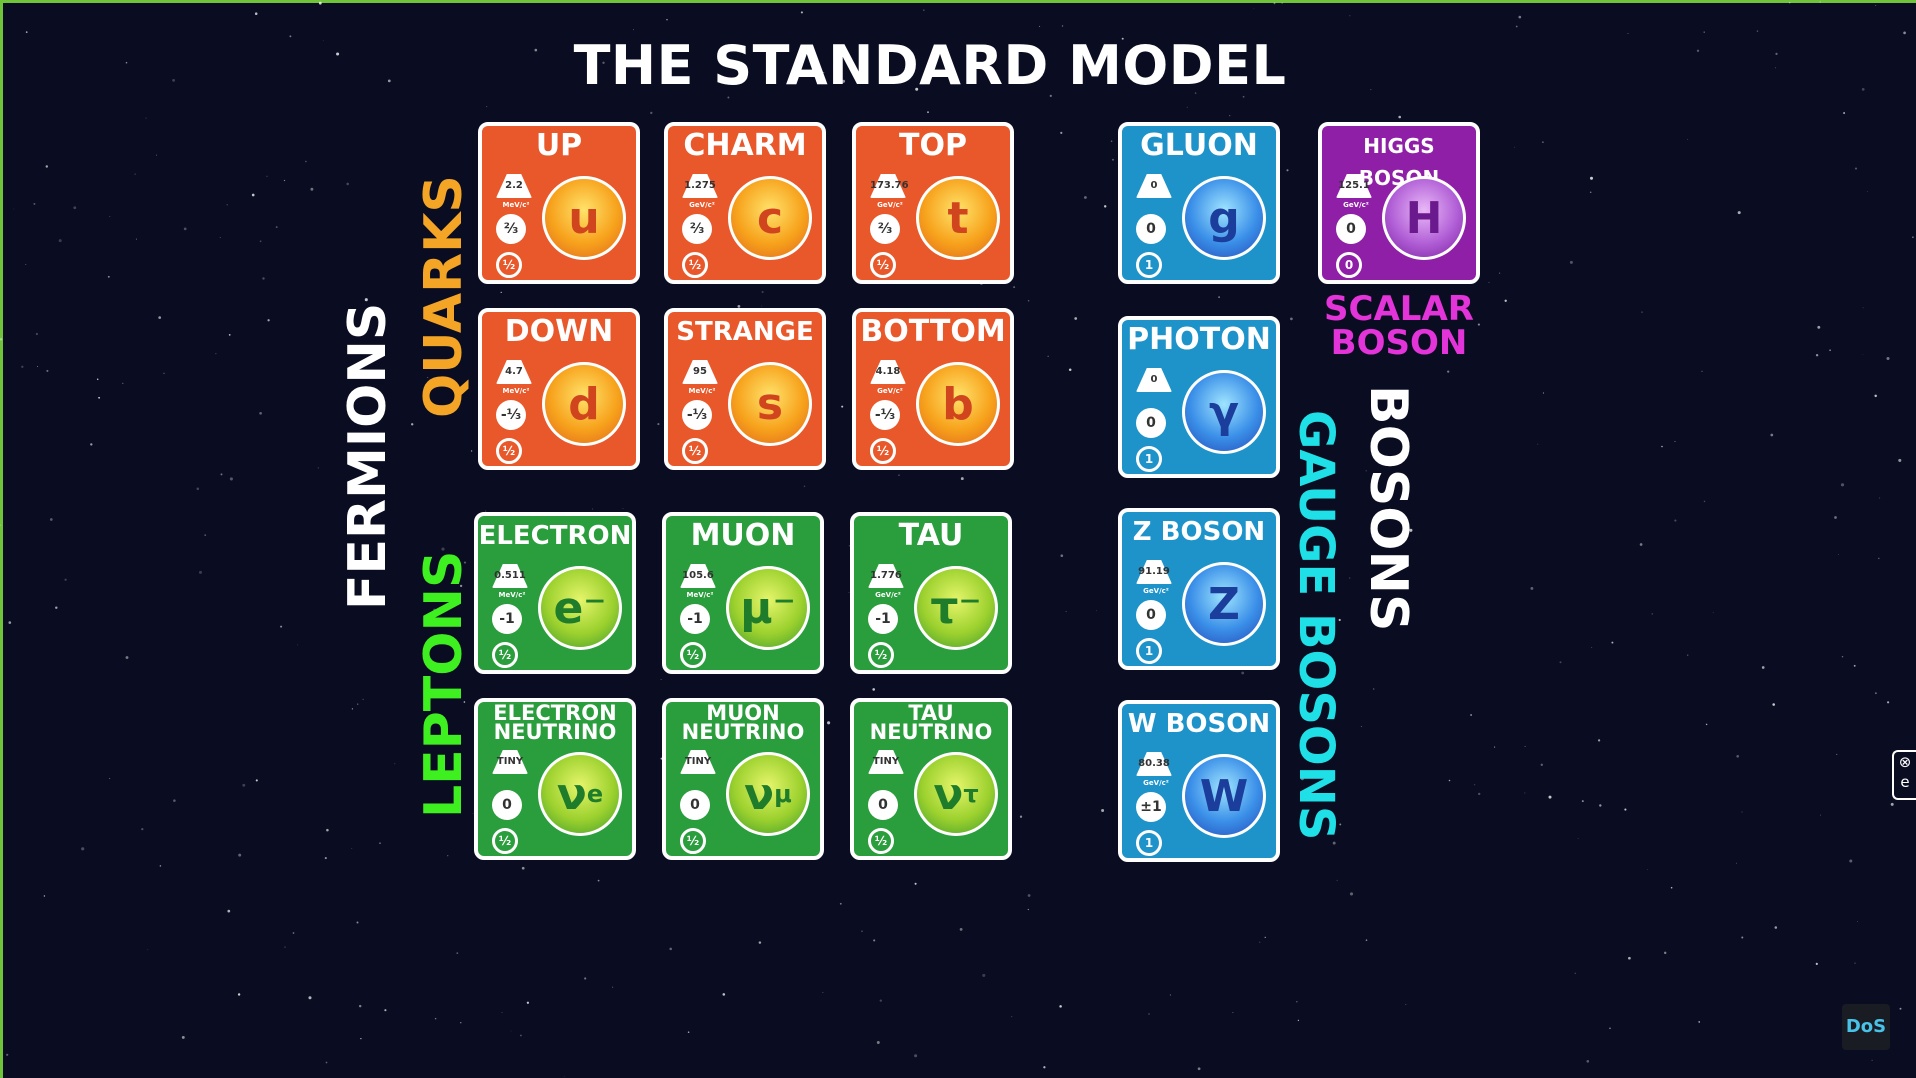 The image size is (1916, 1078). What do you see at coordinates (444, 296) in the screenshot?
I see `quarks-label: QUARKS` at bounding box center [444, 296].